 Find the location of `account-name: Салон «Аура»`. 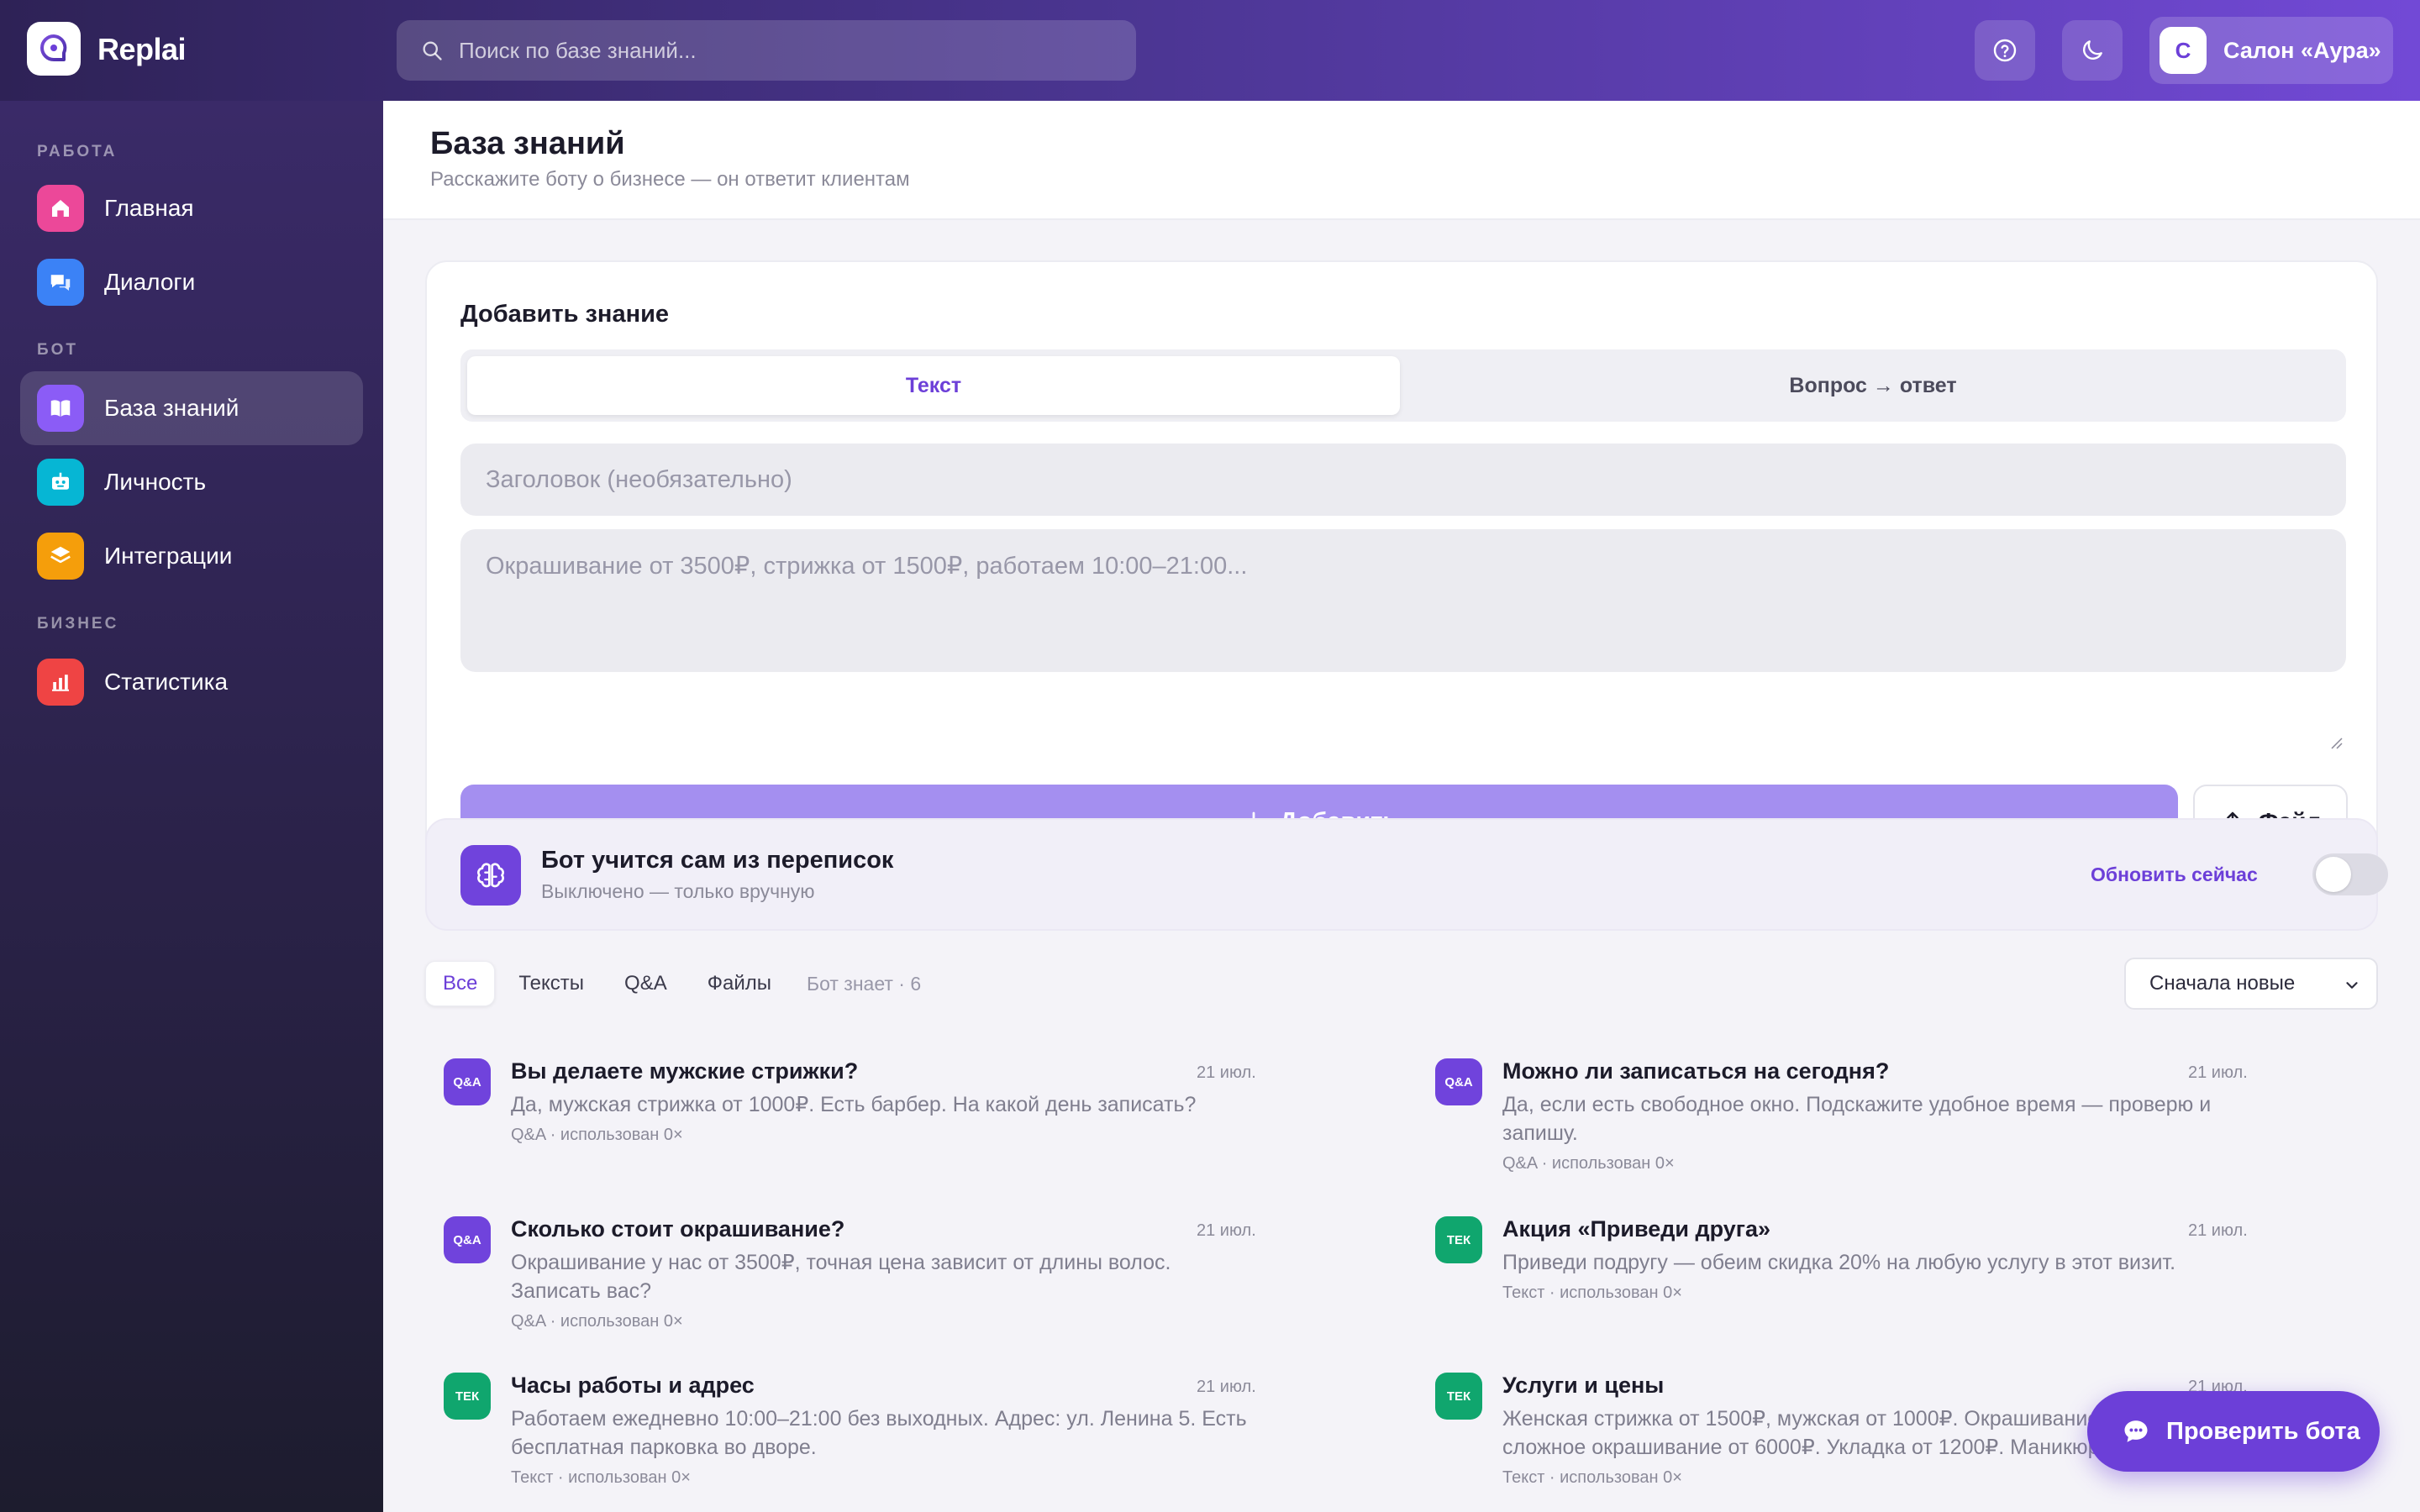

account-name: Салон «Аура» is located at coordinates (2302, 50).